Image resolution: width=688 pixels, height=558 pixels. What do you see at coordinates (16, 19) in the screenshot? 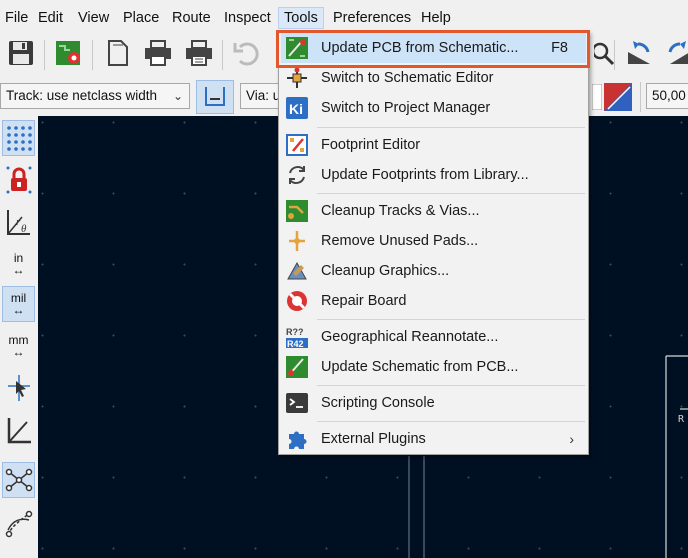
I see `menu-file: File` at bounding box center [16, 19].